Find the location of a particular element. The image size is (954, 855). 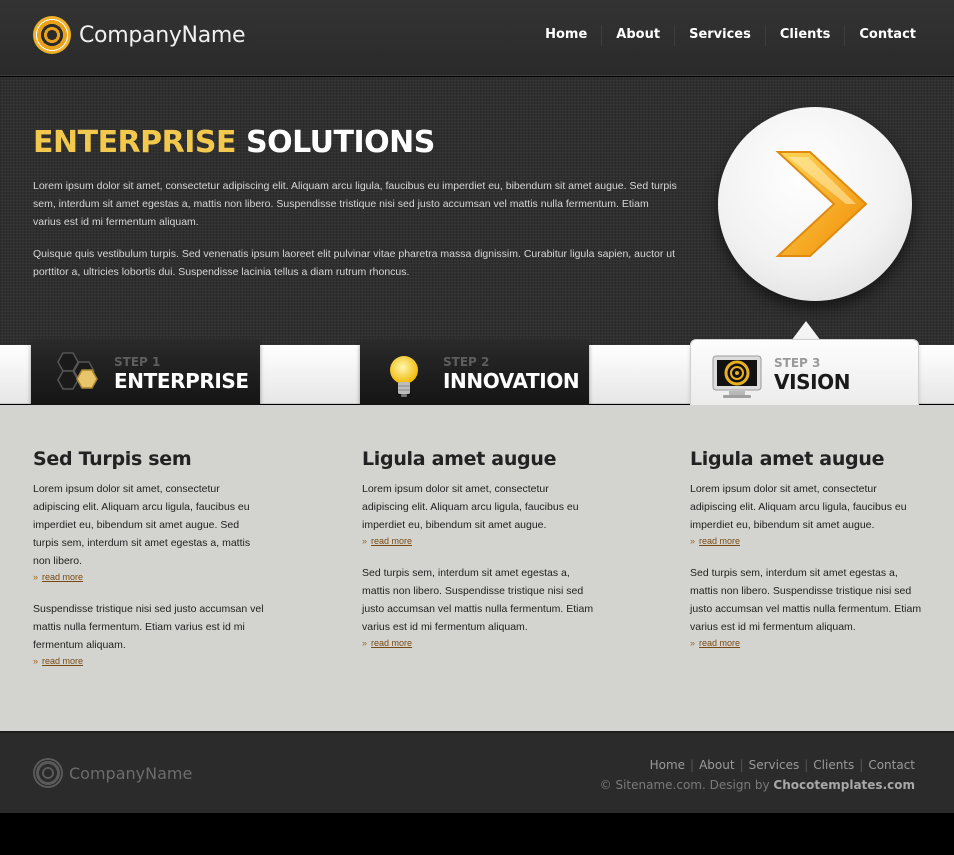

footer-logo-mark-icon is located at coordinates (48, 773).